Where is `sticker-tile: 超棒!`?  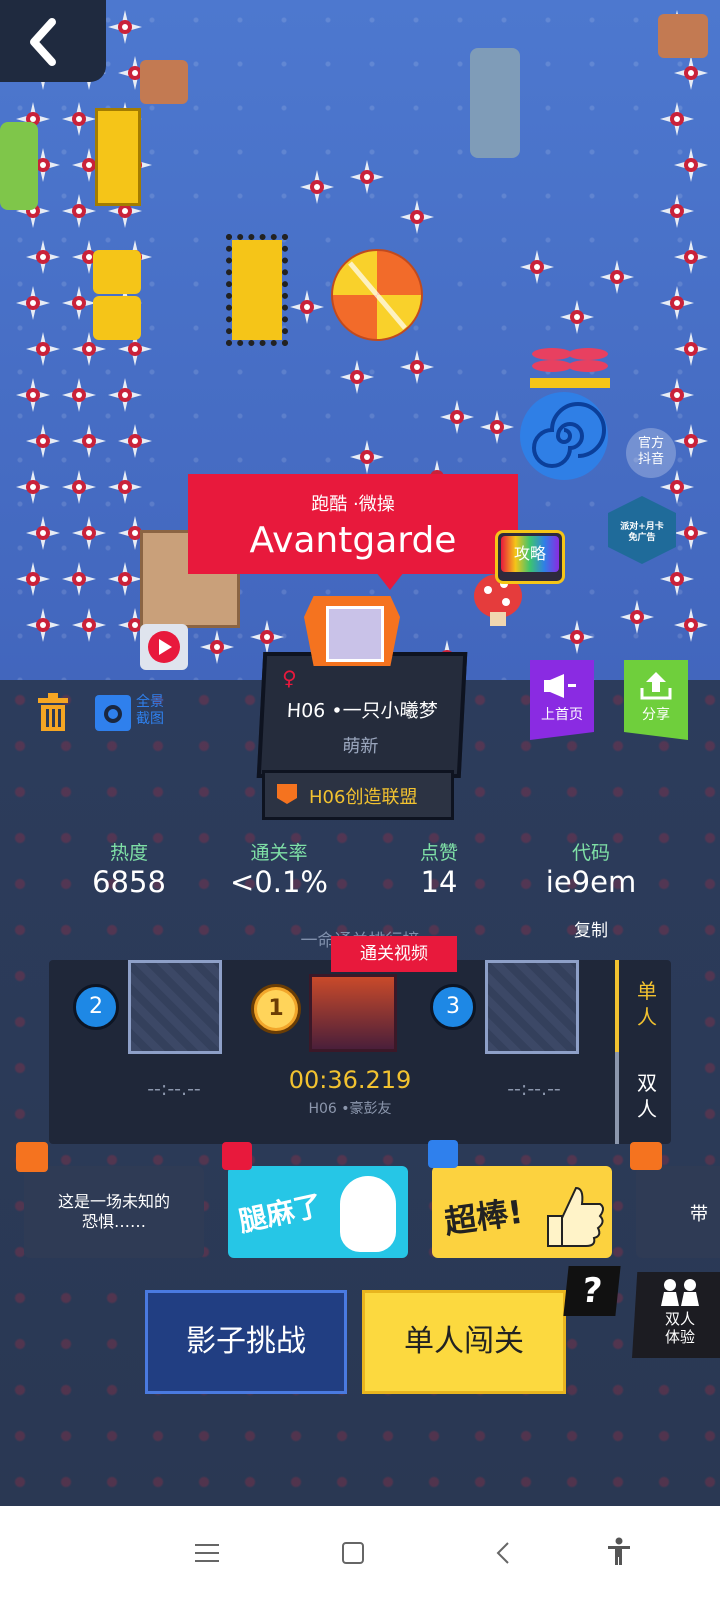 sticker-tile: 超棒! is located at coordinates (522, 1212).